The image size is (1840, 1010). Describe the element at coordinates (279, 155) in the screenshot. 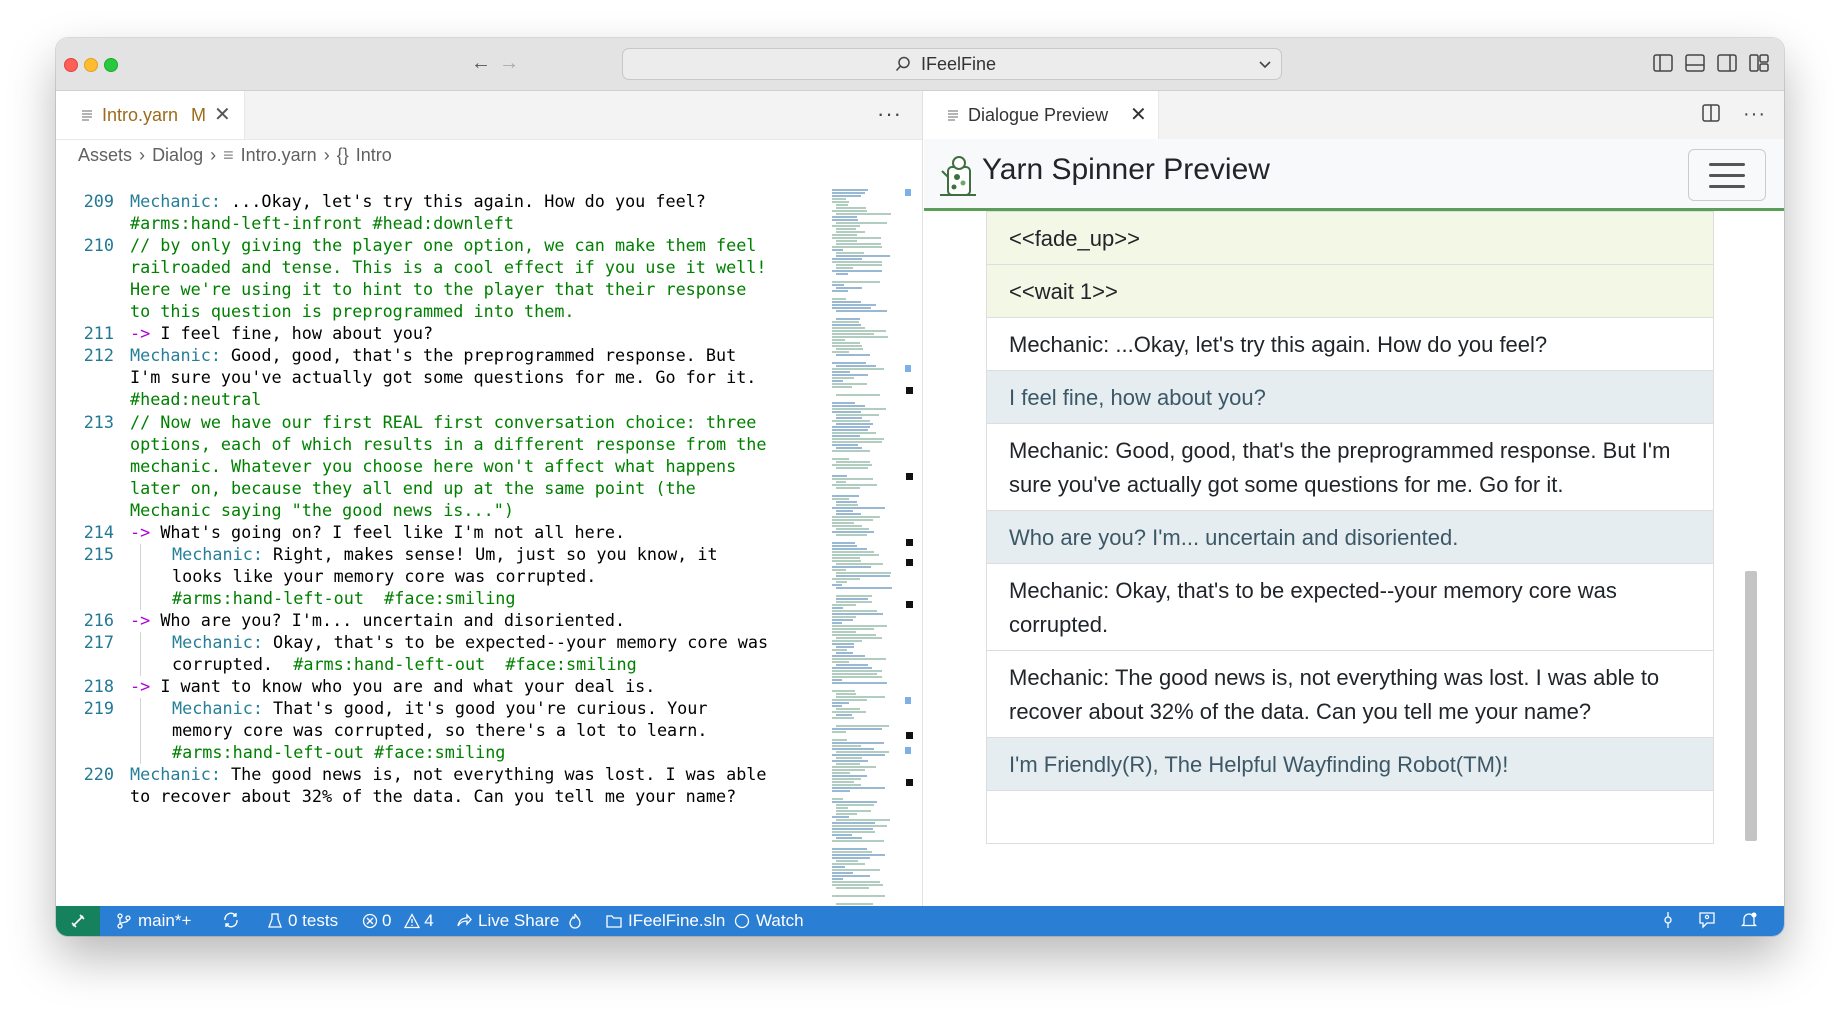

I see `breadcrumb-file: Intro.yarn` at that location.